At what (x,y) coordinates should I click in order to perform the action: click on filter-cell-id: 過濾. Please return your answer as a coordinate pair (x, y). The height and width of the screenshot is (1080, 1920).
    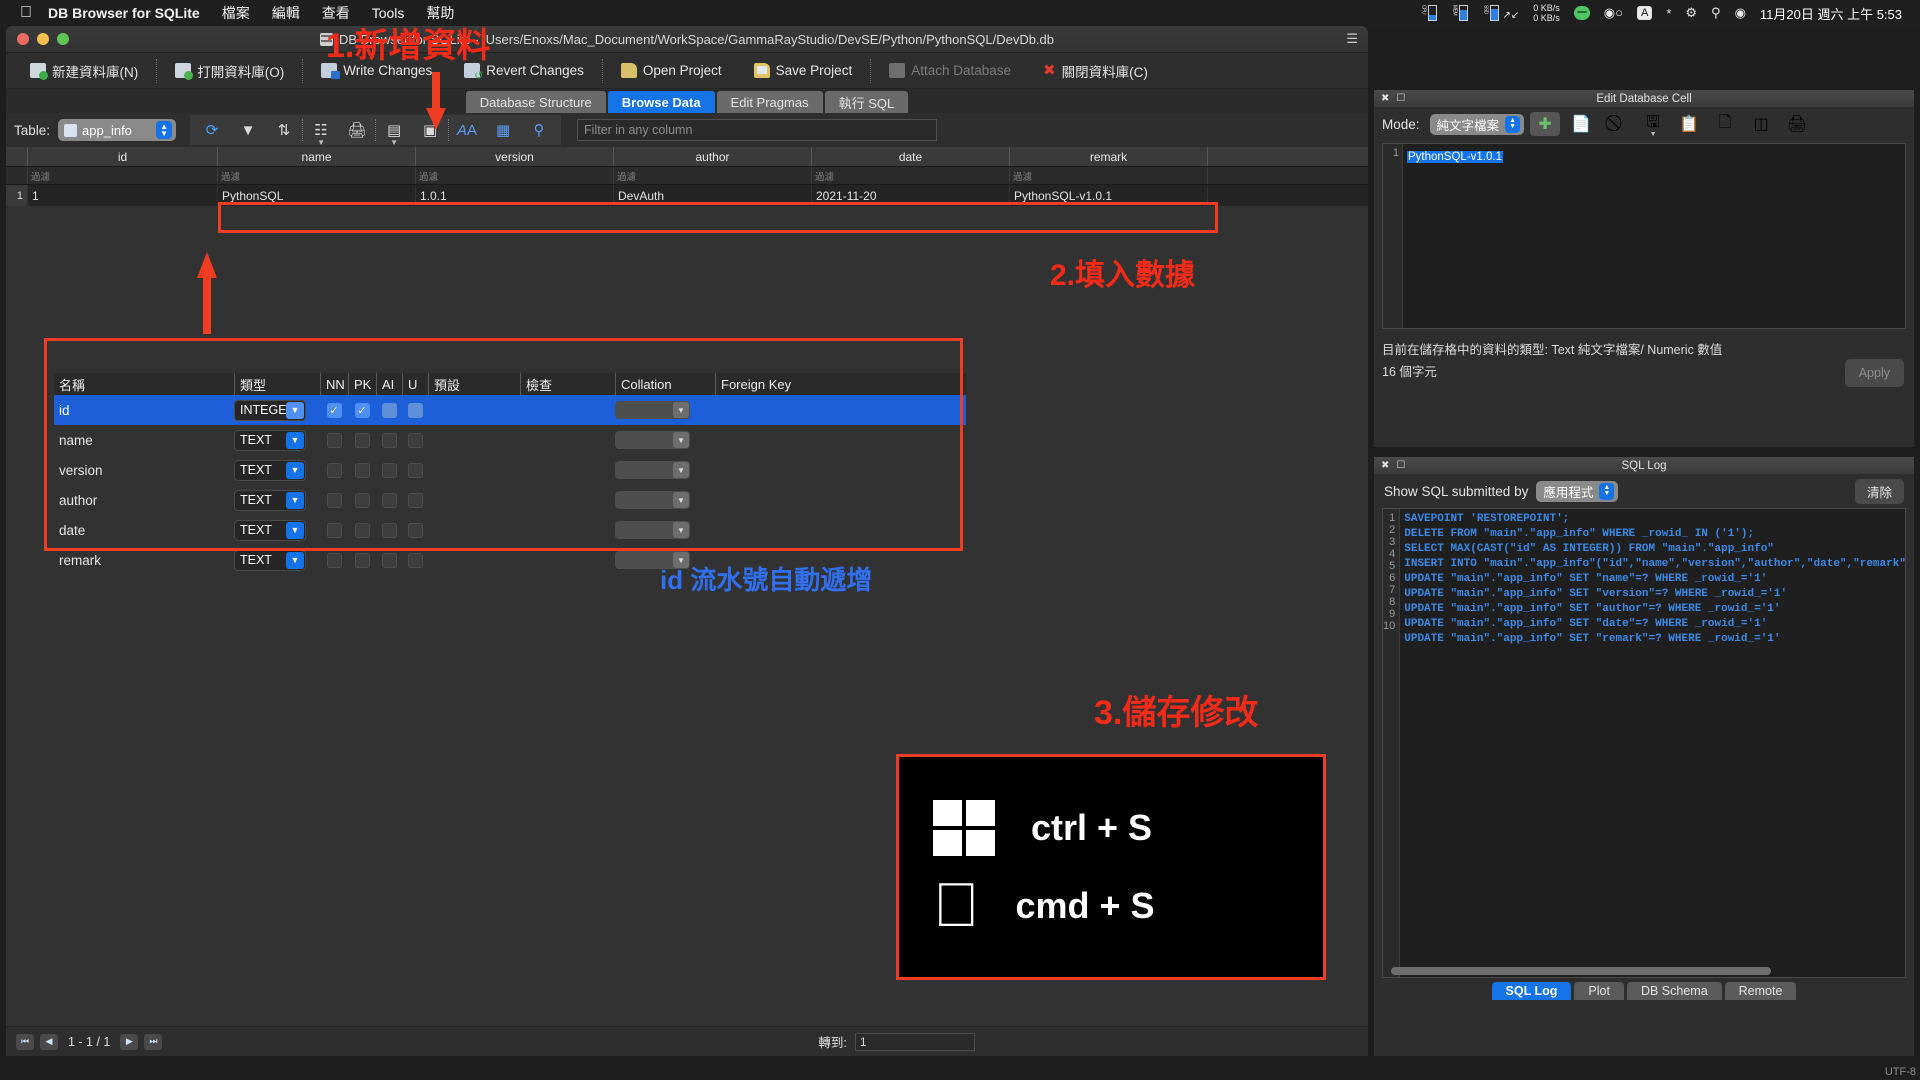
    Looking at the image, I should click on (123, 175).